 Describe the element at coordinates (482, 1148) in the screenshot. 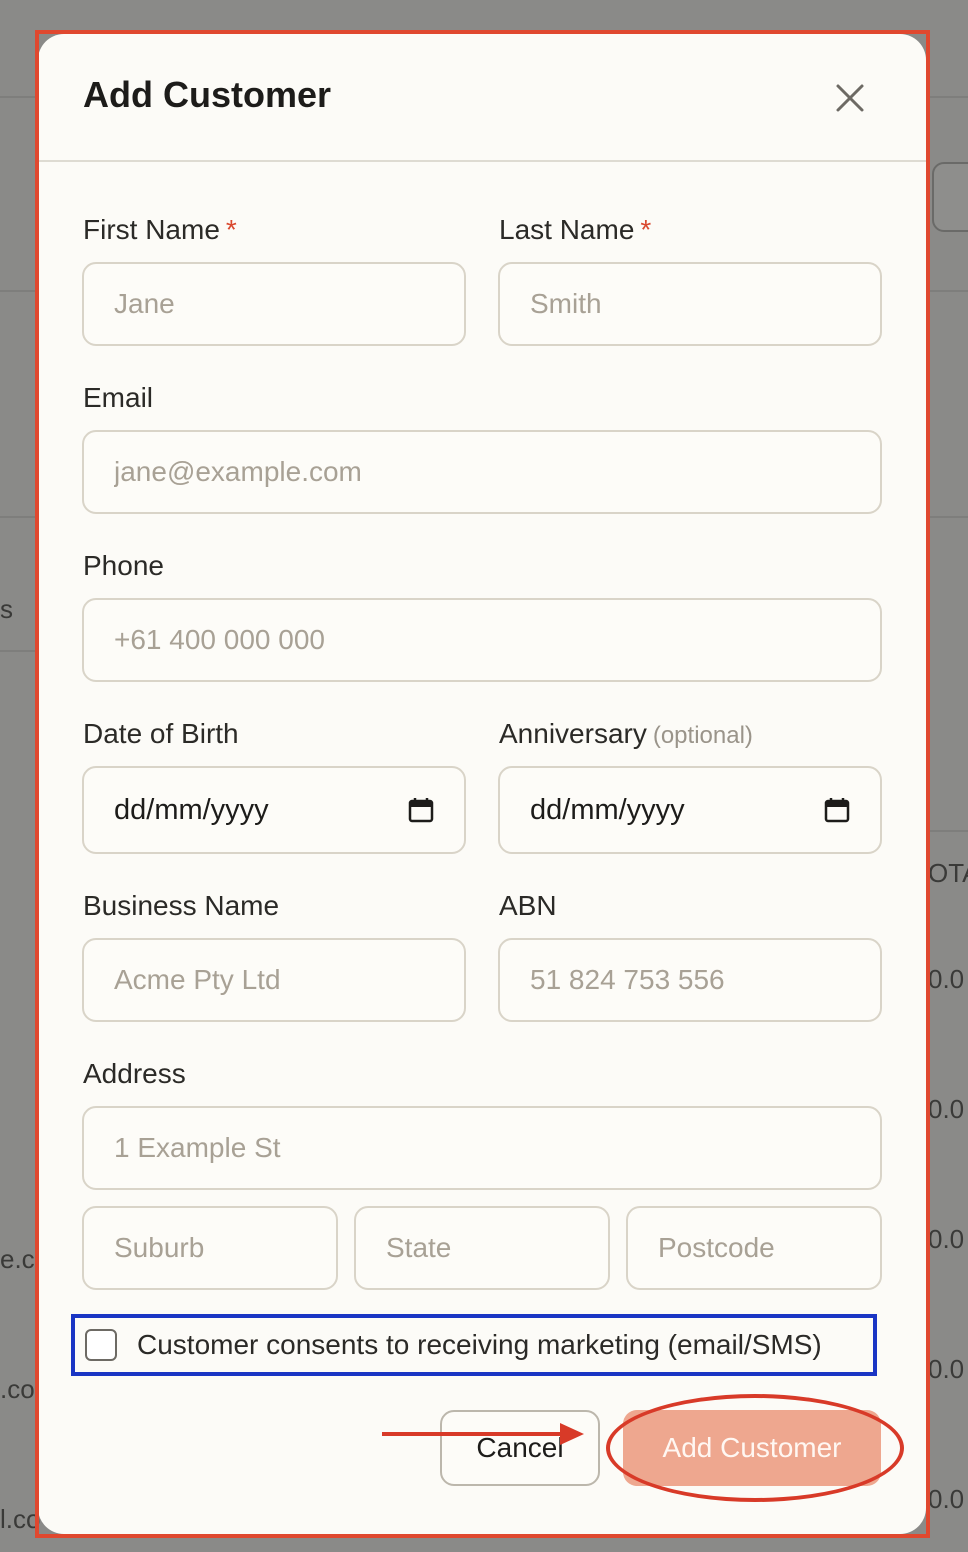

I see `address-input` at that location.